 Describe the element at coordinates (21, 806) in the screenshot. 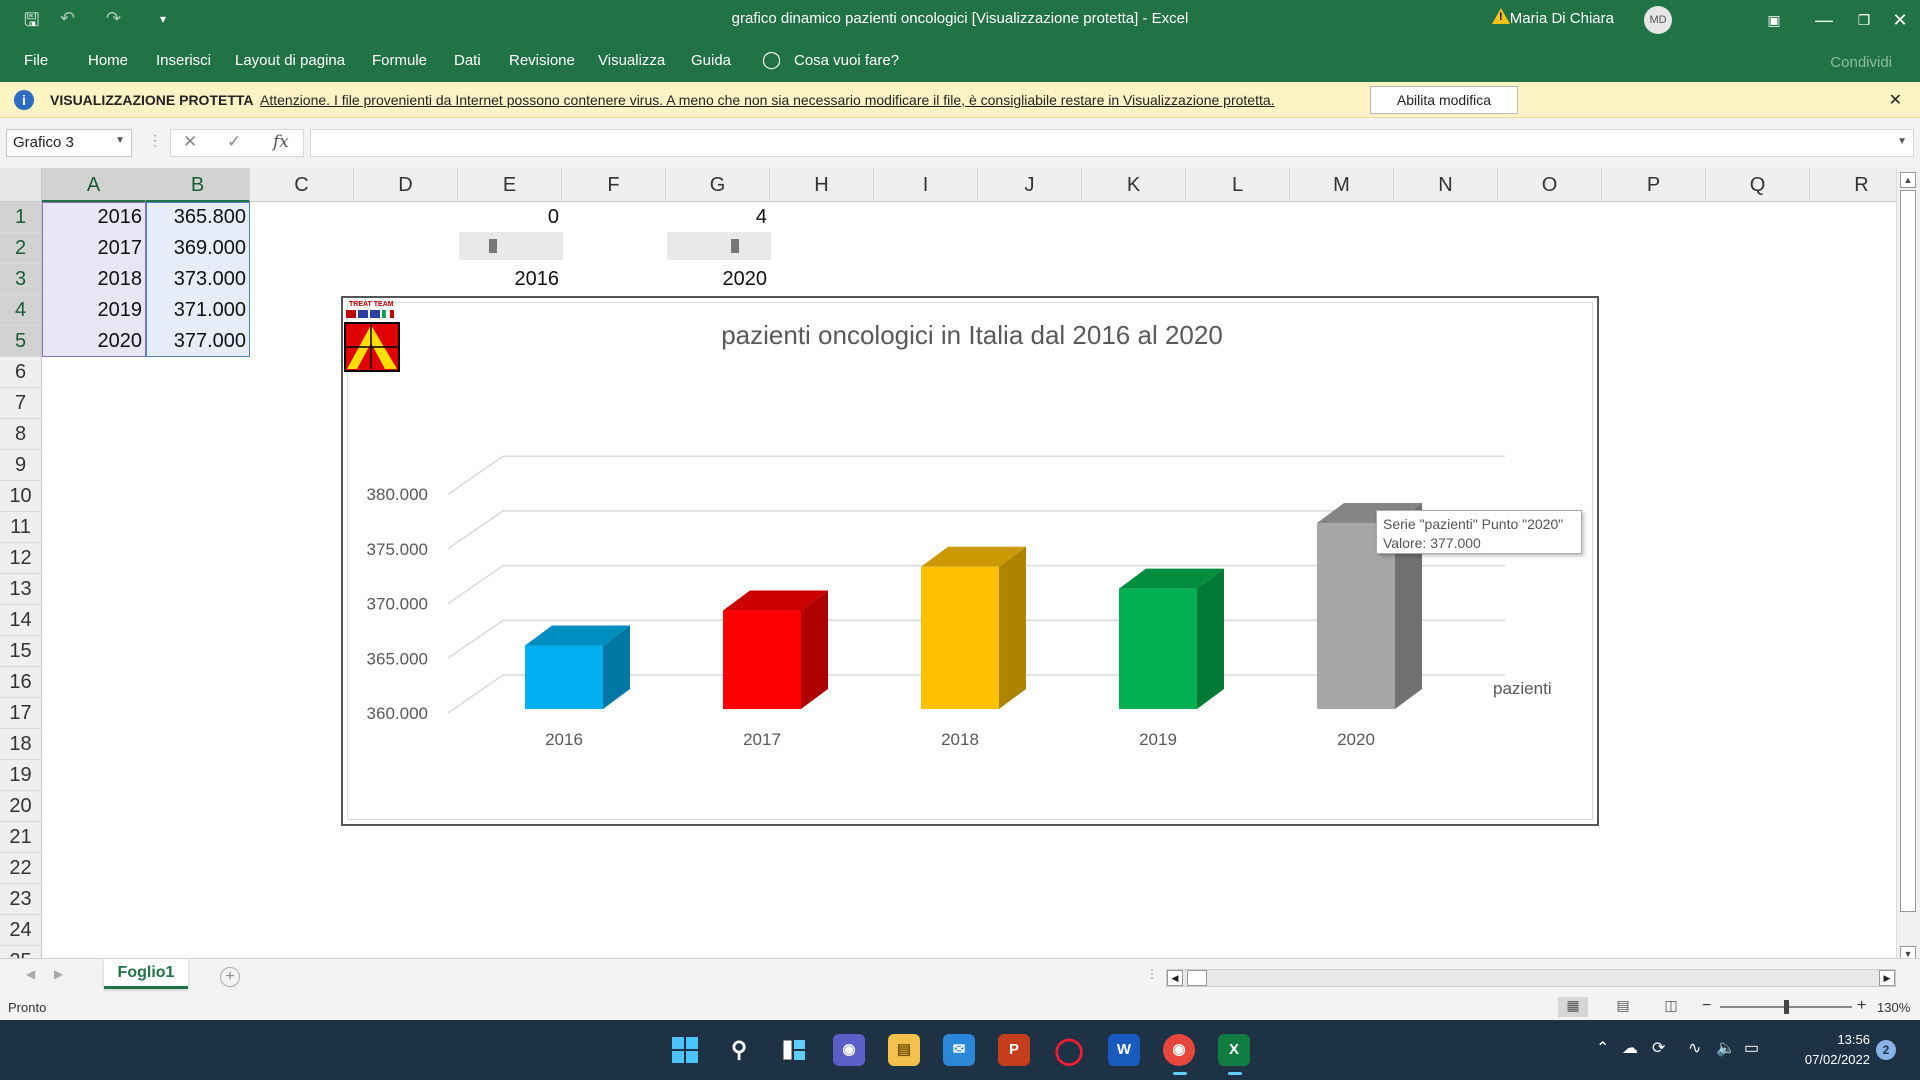

I see `row-header-20: 20` at that location.